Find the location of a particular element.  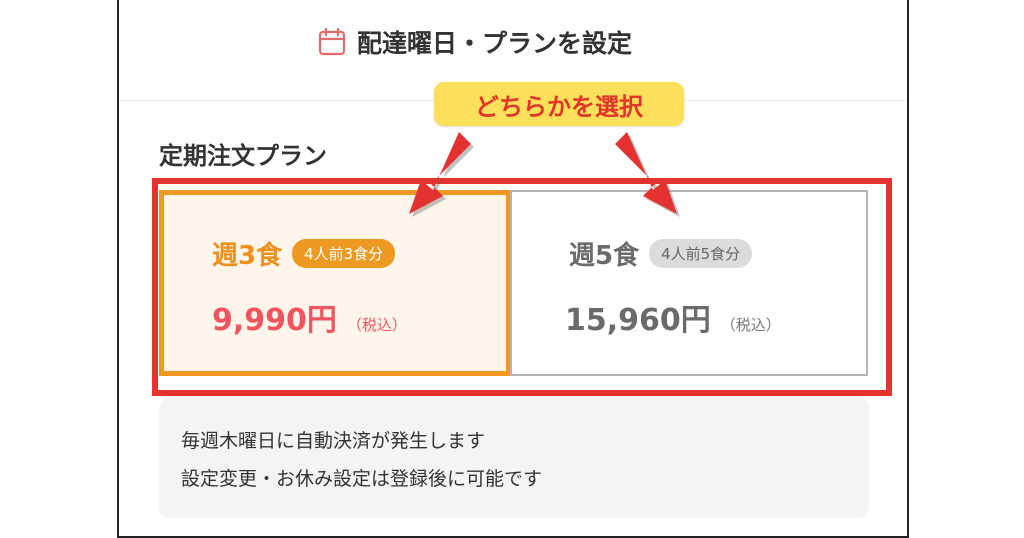

arrow-right-icon is located at coordinates (647, 174).